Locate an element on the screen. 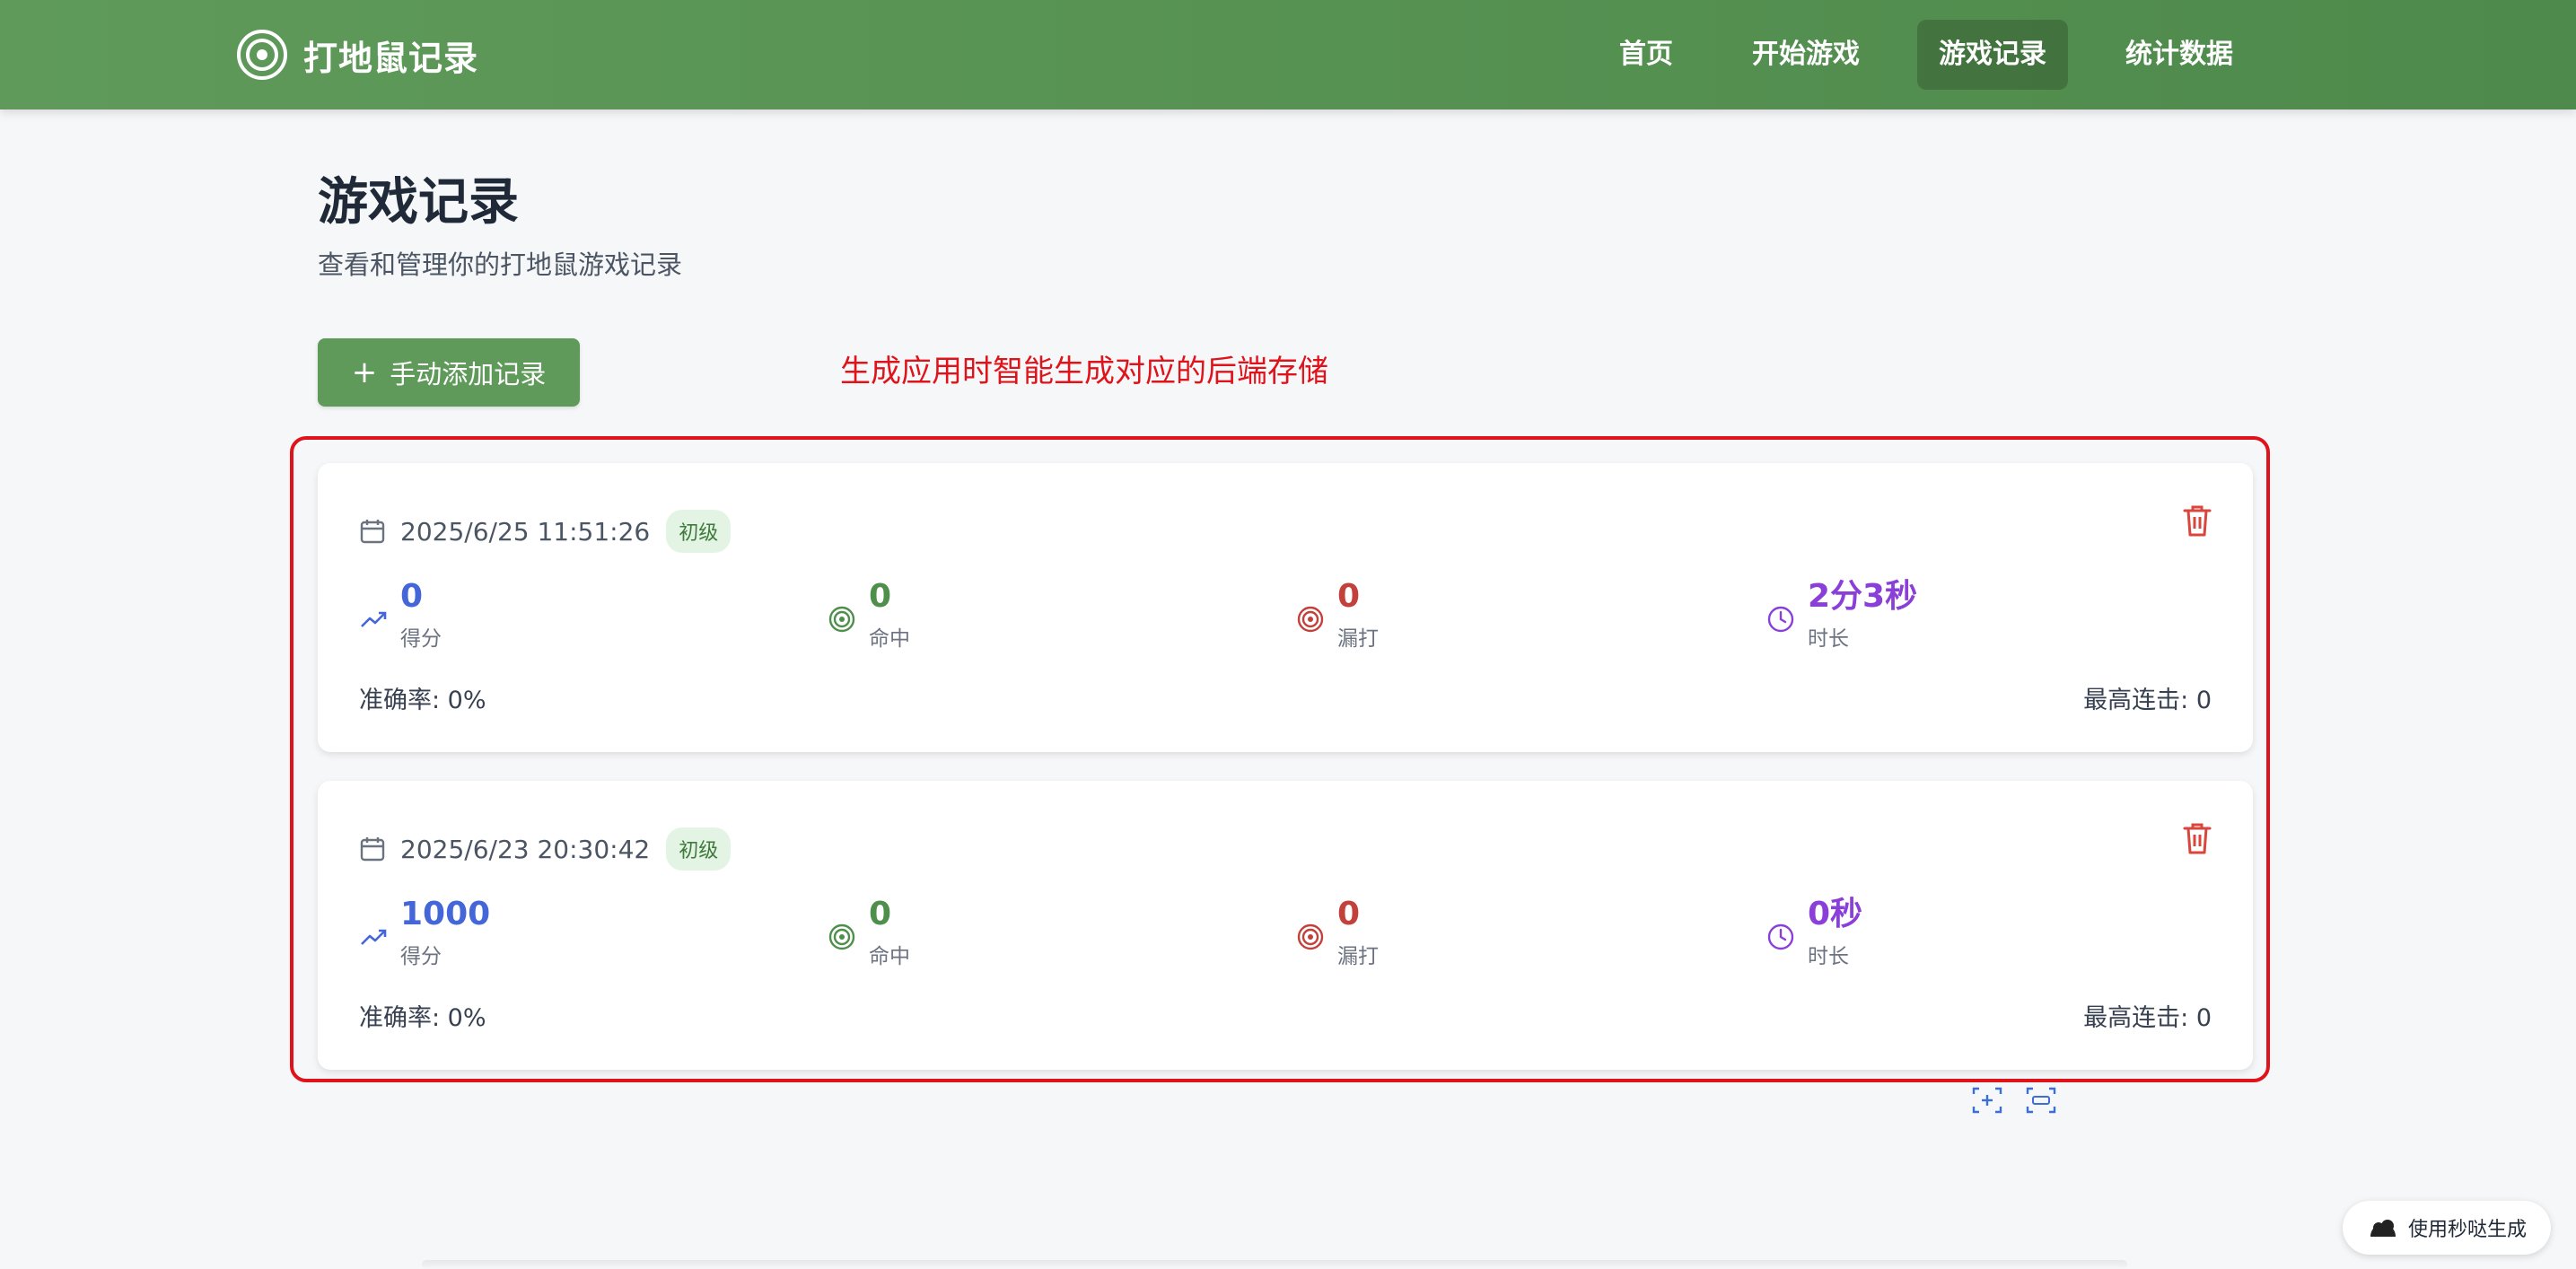  plus-icon: + is located at coordinates (364, 372).